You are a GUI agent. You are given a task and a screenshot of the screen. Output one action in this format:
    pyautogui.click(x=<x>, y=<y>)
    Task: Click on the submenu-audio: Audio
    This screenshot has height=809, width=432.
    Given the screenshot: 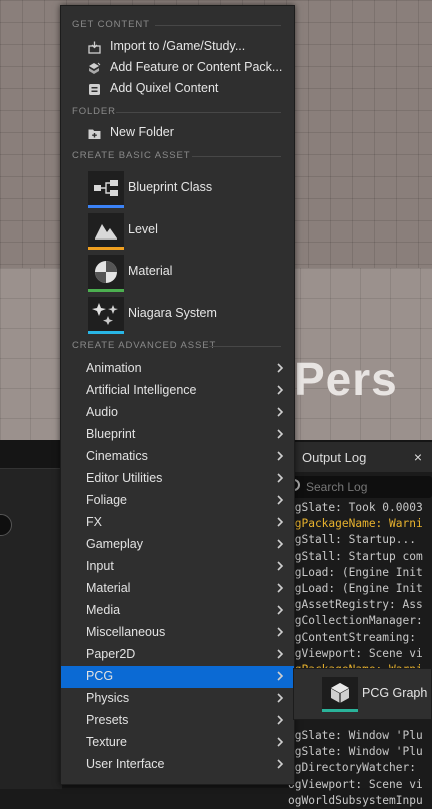 What is the action you would take?
    pyautogui.click(x=177, y=413)
    